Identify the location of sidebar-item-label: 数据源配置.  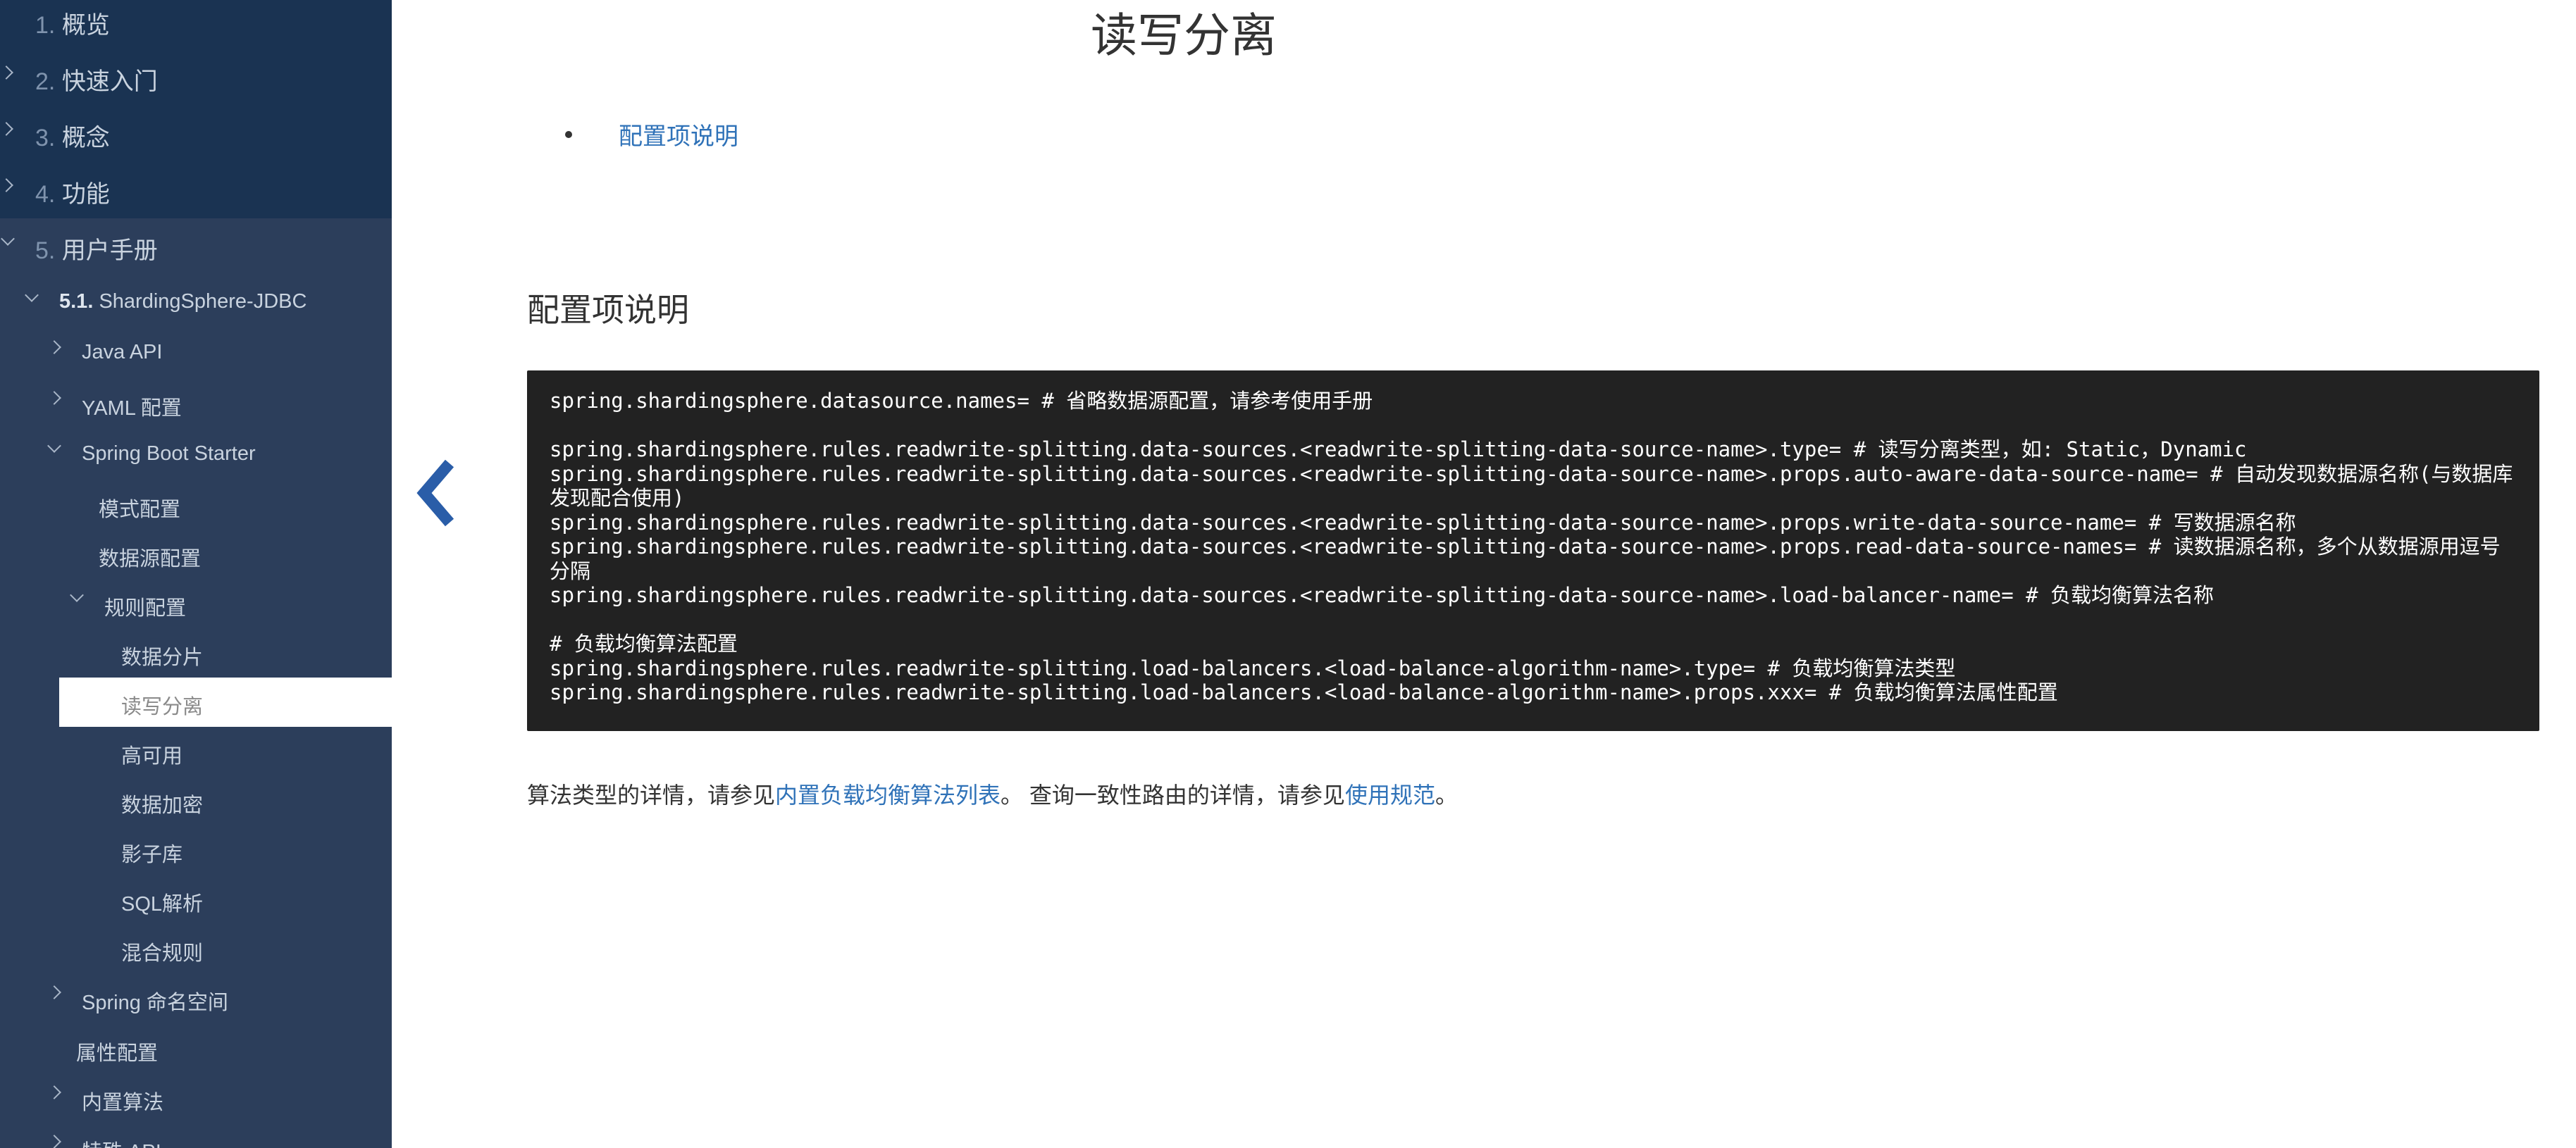
(150, 559).